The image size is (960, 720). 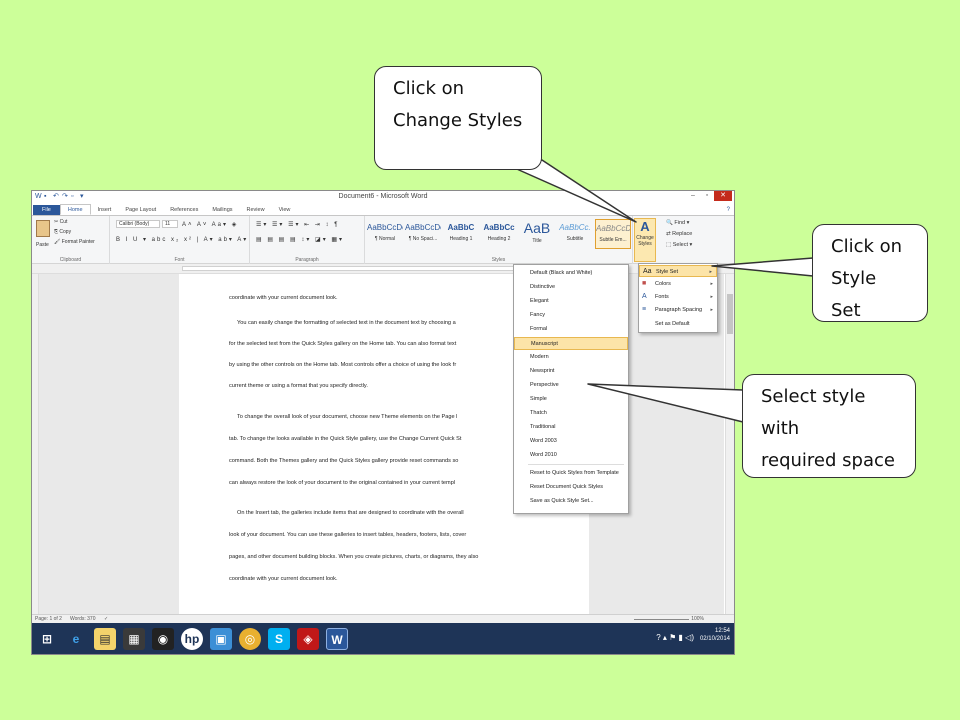 What do you see at coordinates (571, 343) in the screenshot?
I see `style-set-item-highlighted: Manuscript` at bounding box center [571, 343].